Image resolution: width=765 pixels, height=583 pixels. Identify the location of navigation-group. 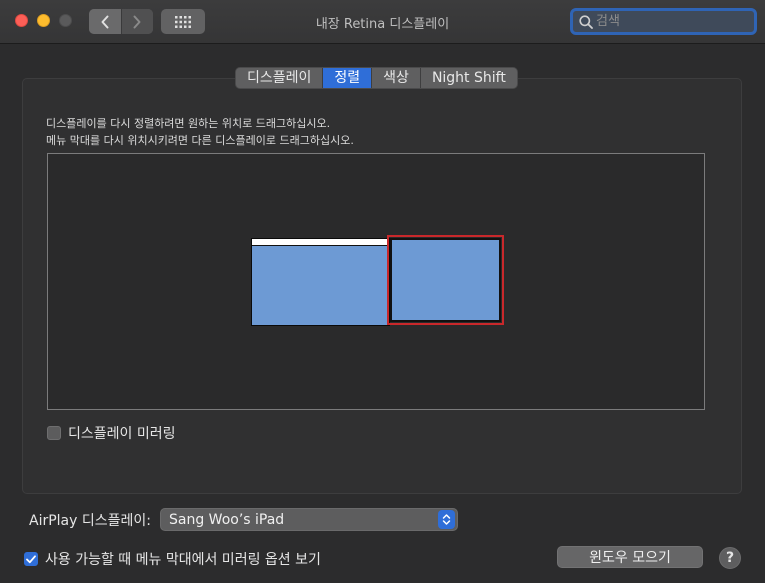
(121, 21).